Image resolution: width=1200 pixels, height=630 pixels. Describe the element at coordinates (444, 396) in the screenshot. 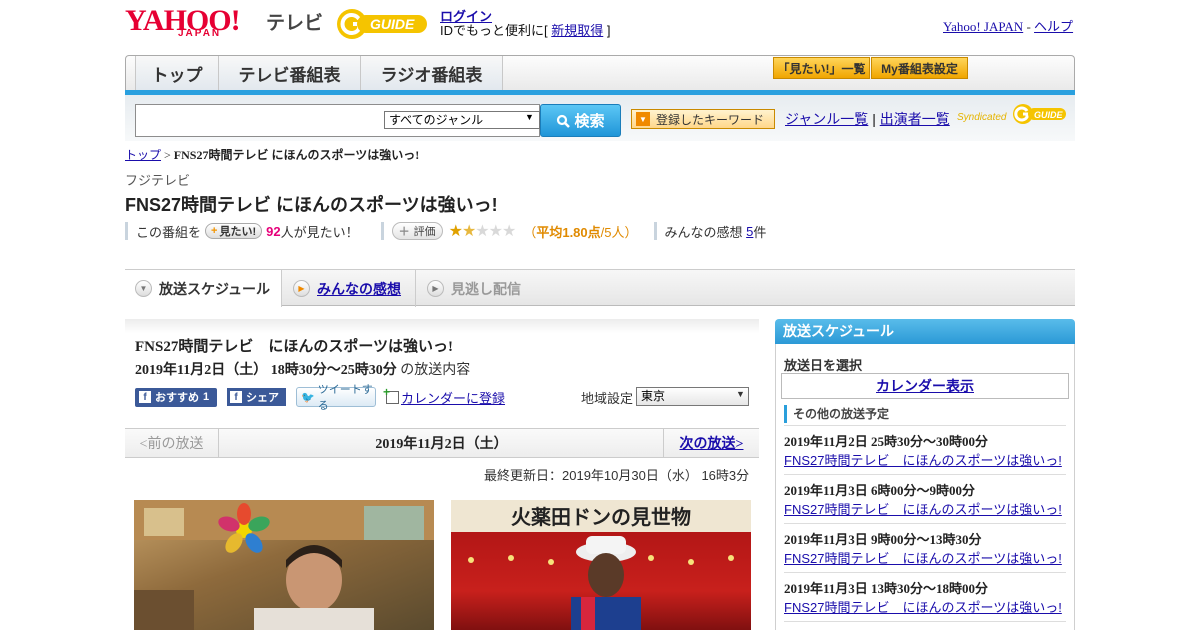

I see `calendar-register-link: カレンダーに登録` at that location.